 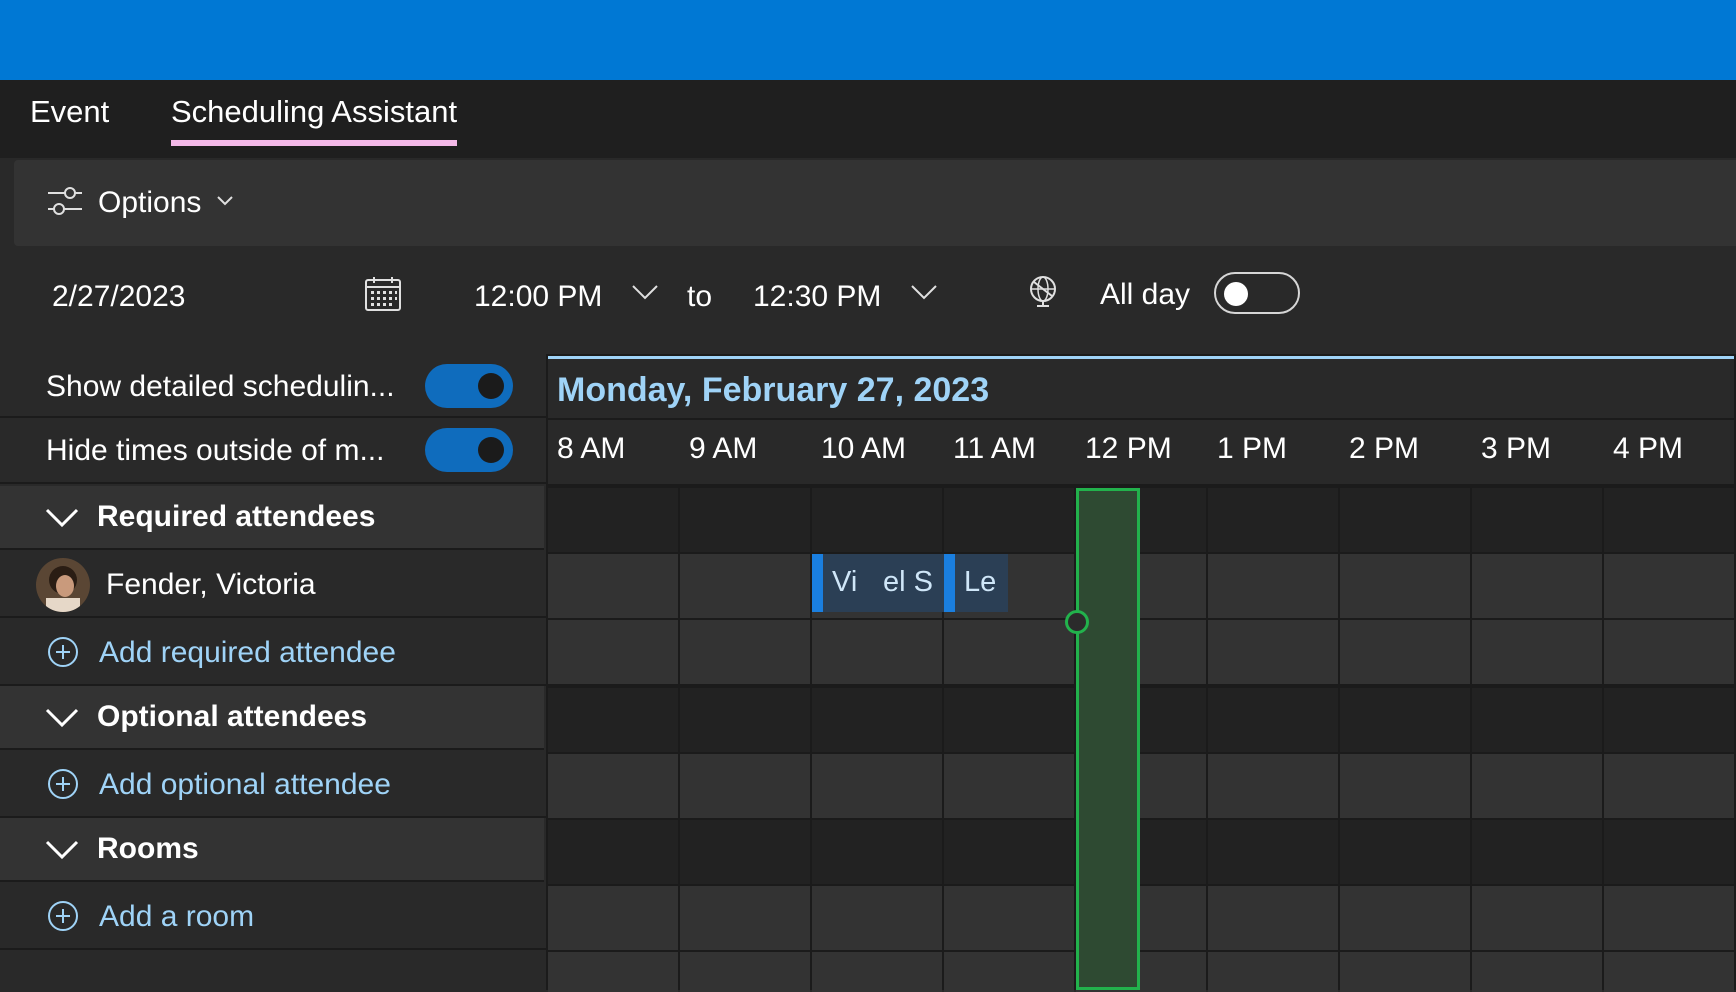 I want to click on start-time-field: 12:00 PM, so click(x=538, y=297).